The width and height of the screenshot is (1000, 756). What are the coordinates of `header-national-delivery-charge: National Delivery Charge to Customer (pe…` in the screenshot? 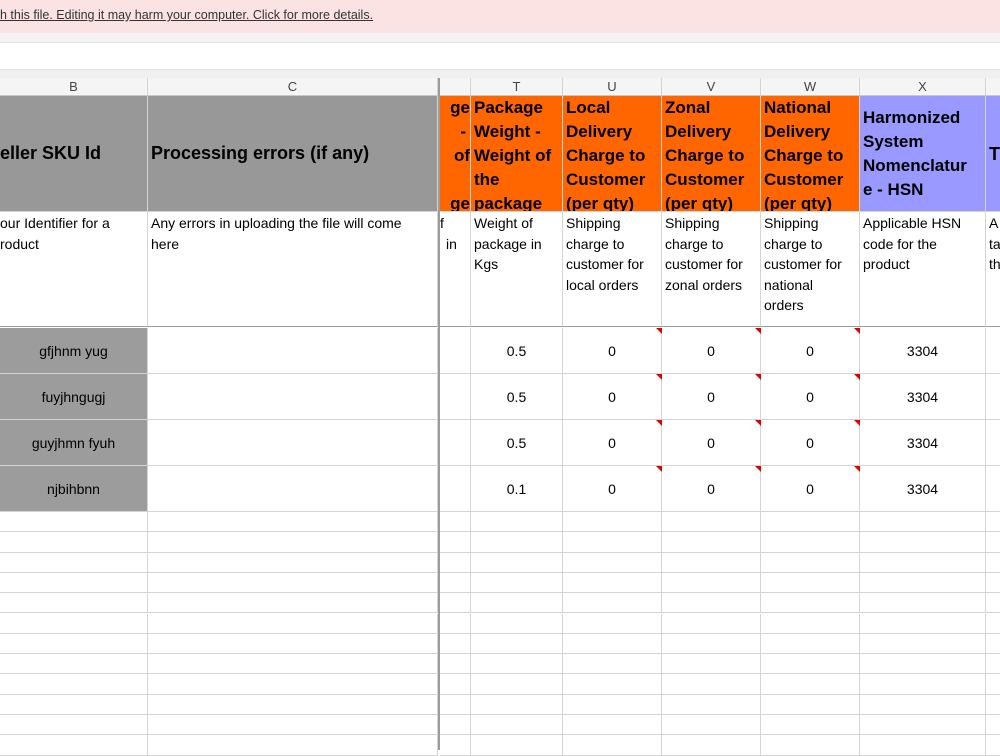 It's located at (810, 154).